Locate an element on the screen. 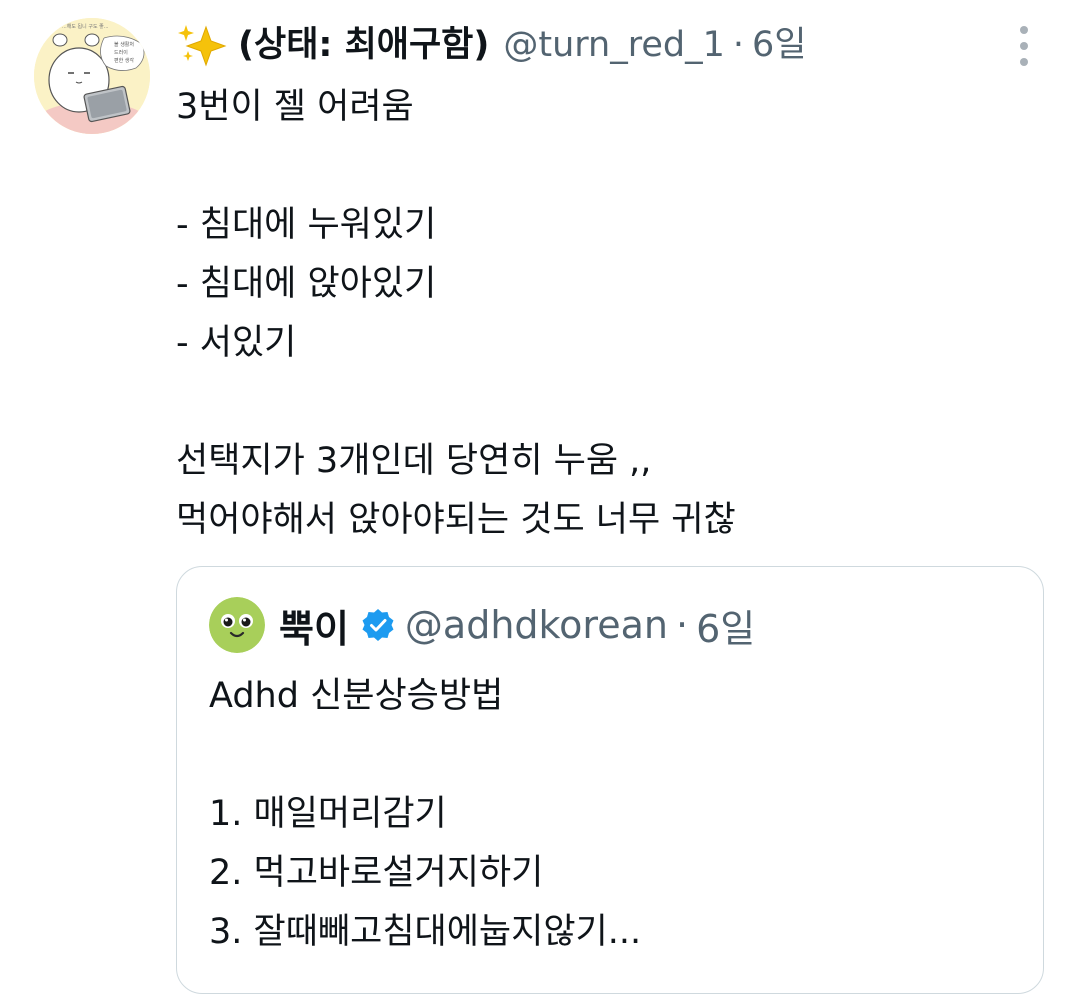  verified-badge-icon is located at coordinates (378, 625).